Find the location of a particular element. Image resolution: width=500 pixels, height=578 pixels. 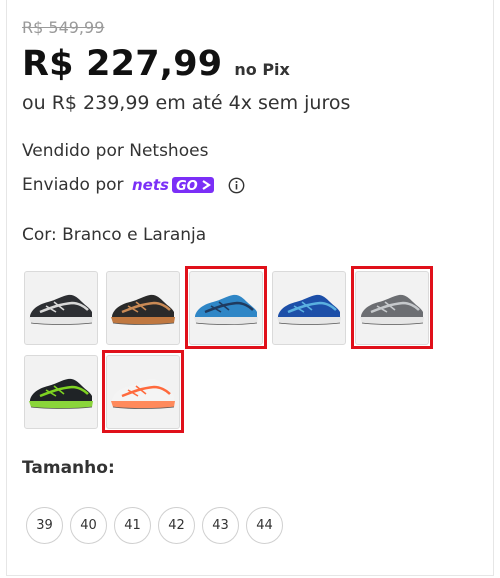

info-icon is located at coordinates (236, 185).